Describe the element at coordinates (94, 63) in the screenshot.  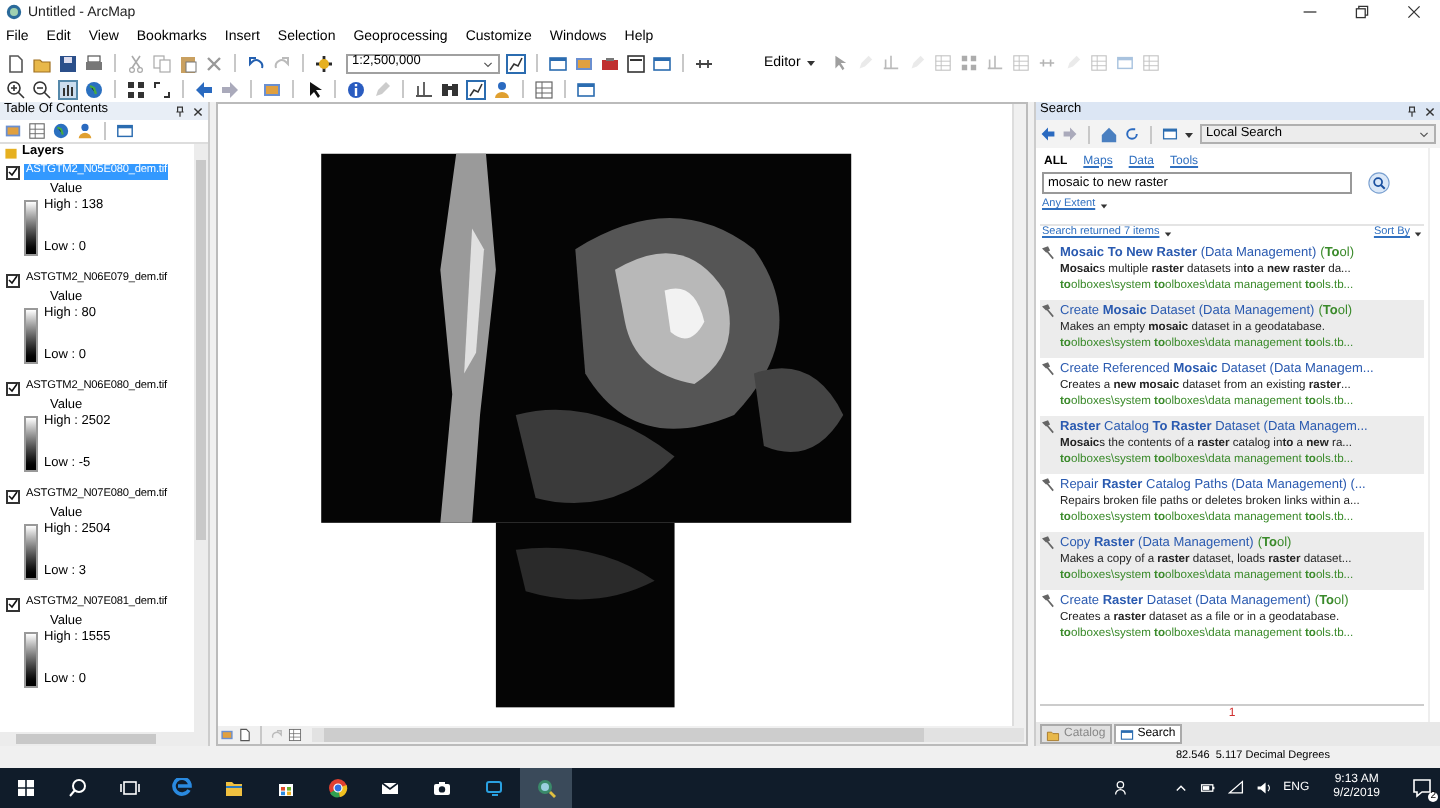
I see `printer-icon` at that location.